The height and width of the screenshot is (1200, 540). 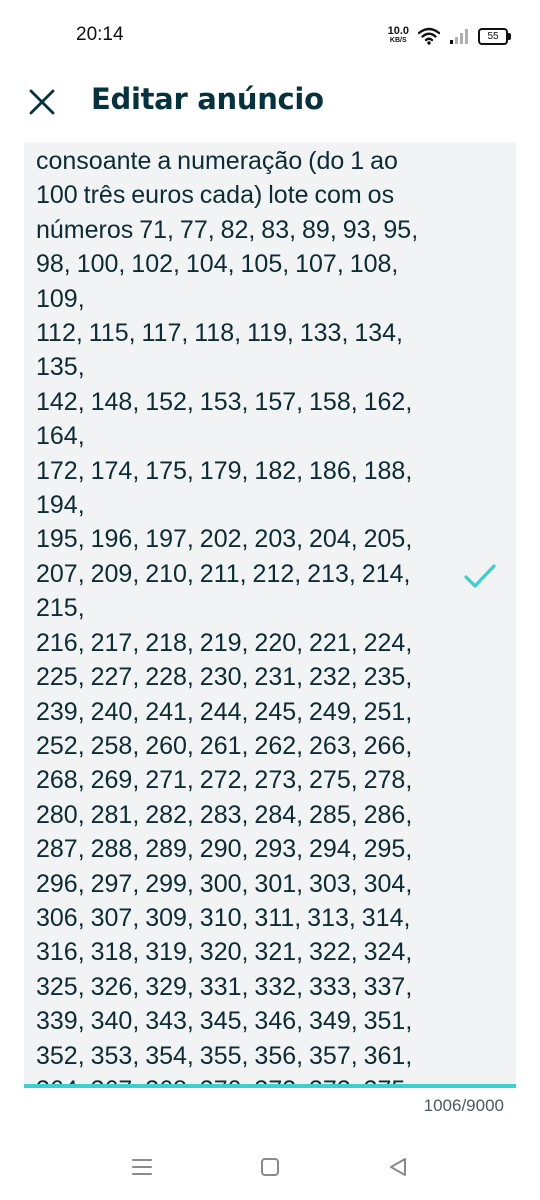 I want to click on wifi-icon, so click(x=429, y=36).